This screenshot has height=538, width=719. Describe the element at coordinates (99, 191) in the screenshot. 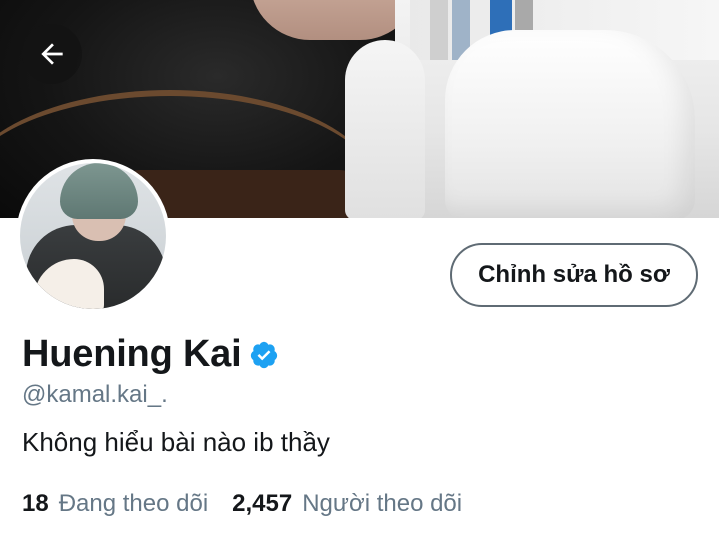

I see `avatar-hair` at that location.